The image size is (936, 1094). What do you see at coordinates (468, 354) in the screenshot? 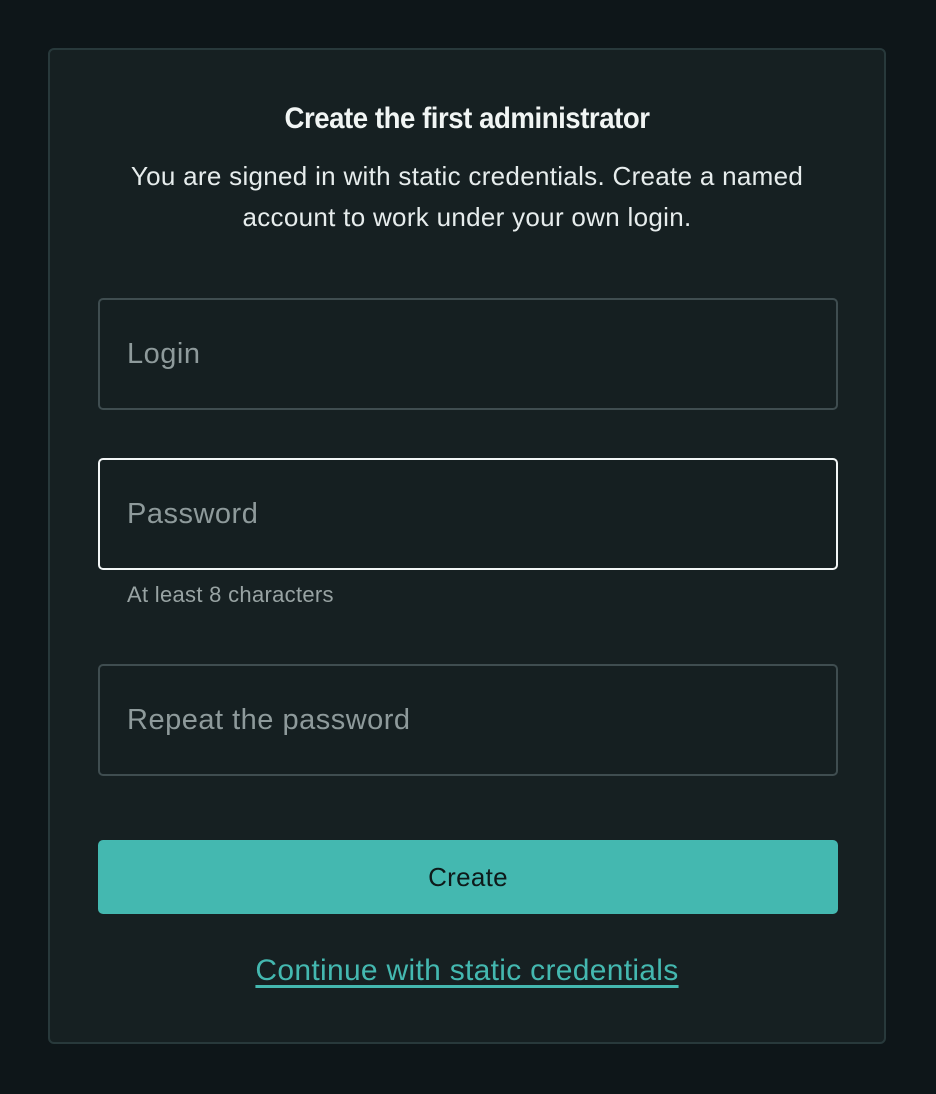
I see `login-input` at bounding box center [468, 354].